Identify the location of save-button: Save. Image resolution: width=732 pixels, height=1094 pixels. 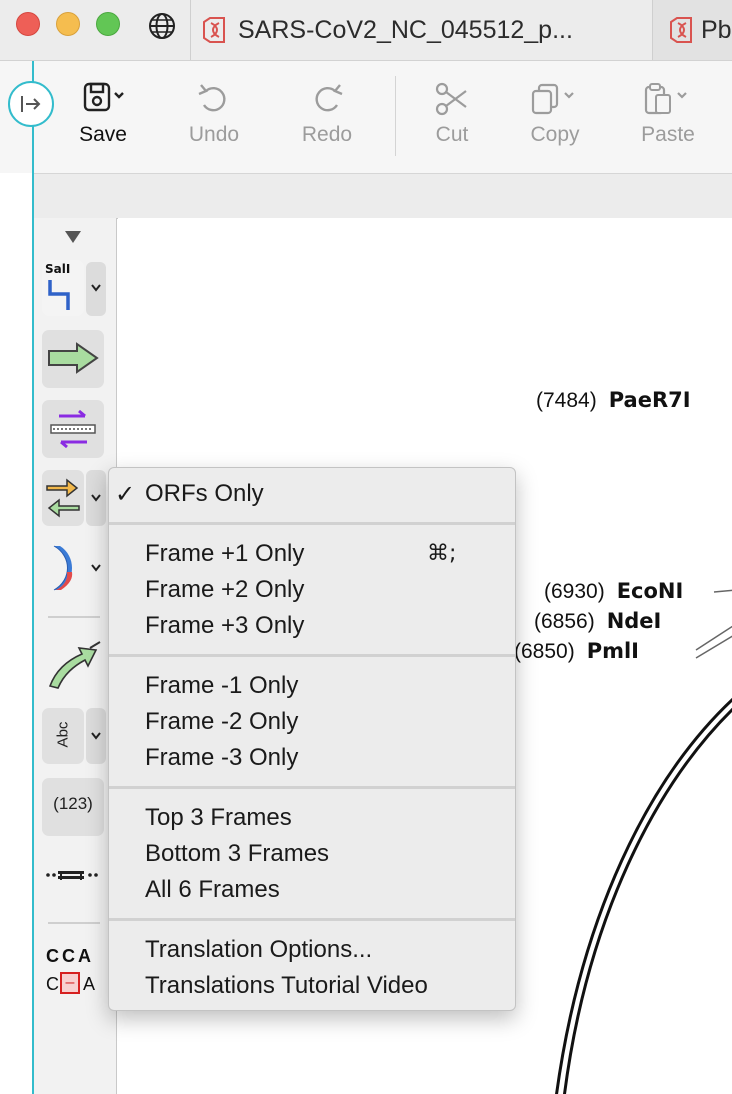
(103, 121).